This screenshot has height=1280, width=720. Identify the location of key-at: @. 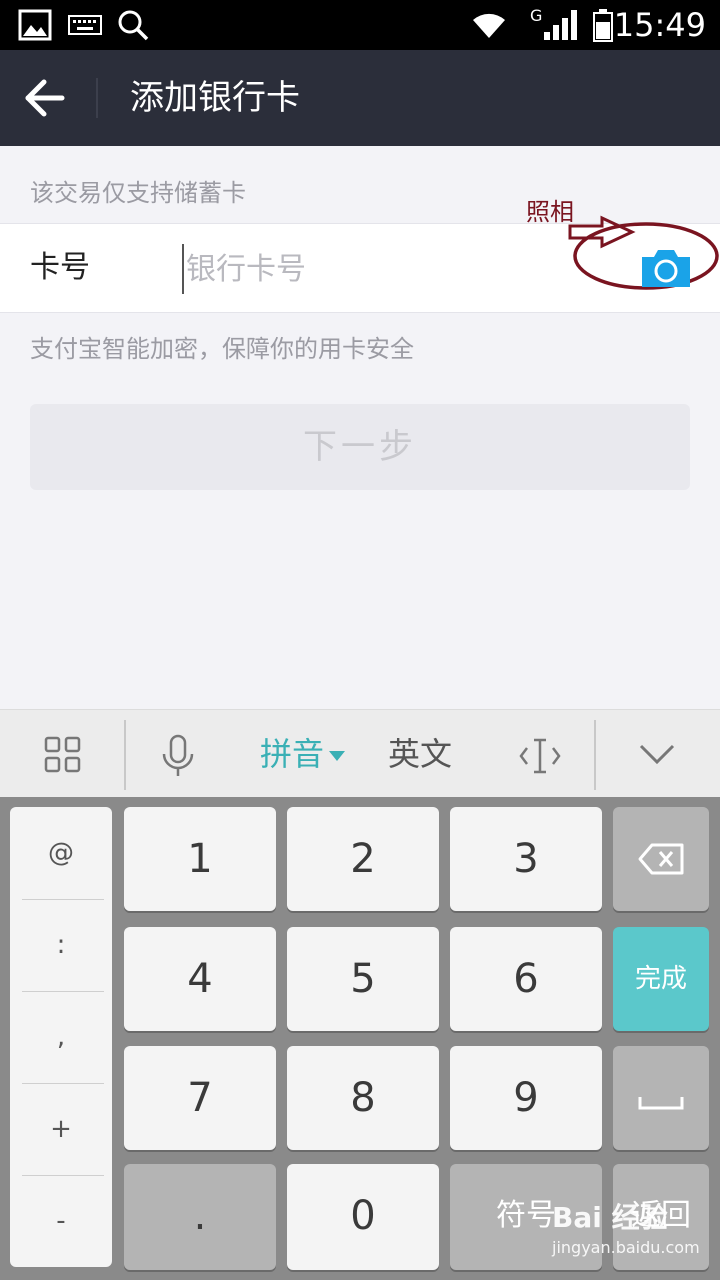
(61, 853).